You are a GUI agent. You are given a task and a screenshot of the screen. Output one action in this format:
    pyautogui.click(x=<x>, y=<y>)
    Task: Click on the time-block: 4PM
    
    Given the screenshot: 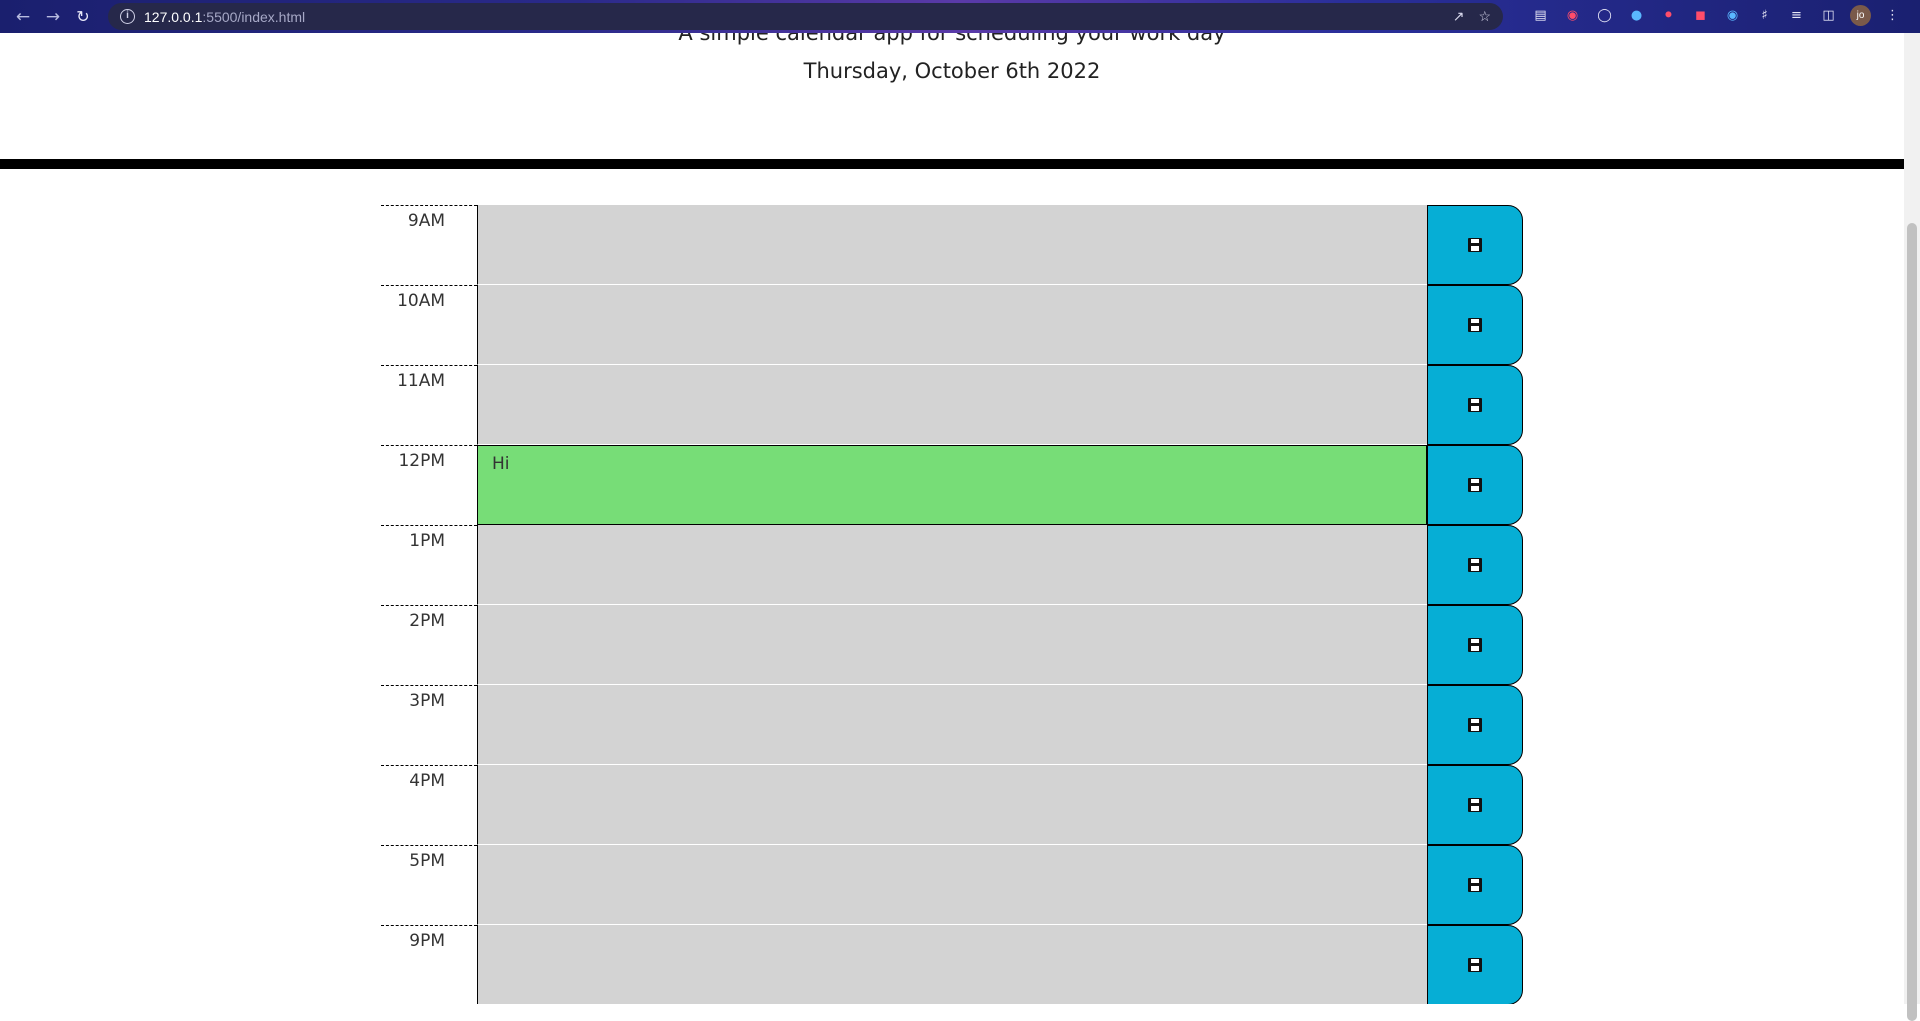 What is the action you would take?
    pyautogui.click(x=952, y=805)
    